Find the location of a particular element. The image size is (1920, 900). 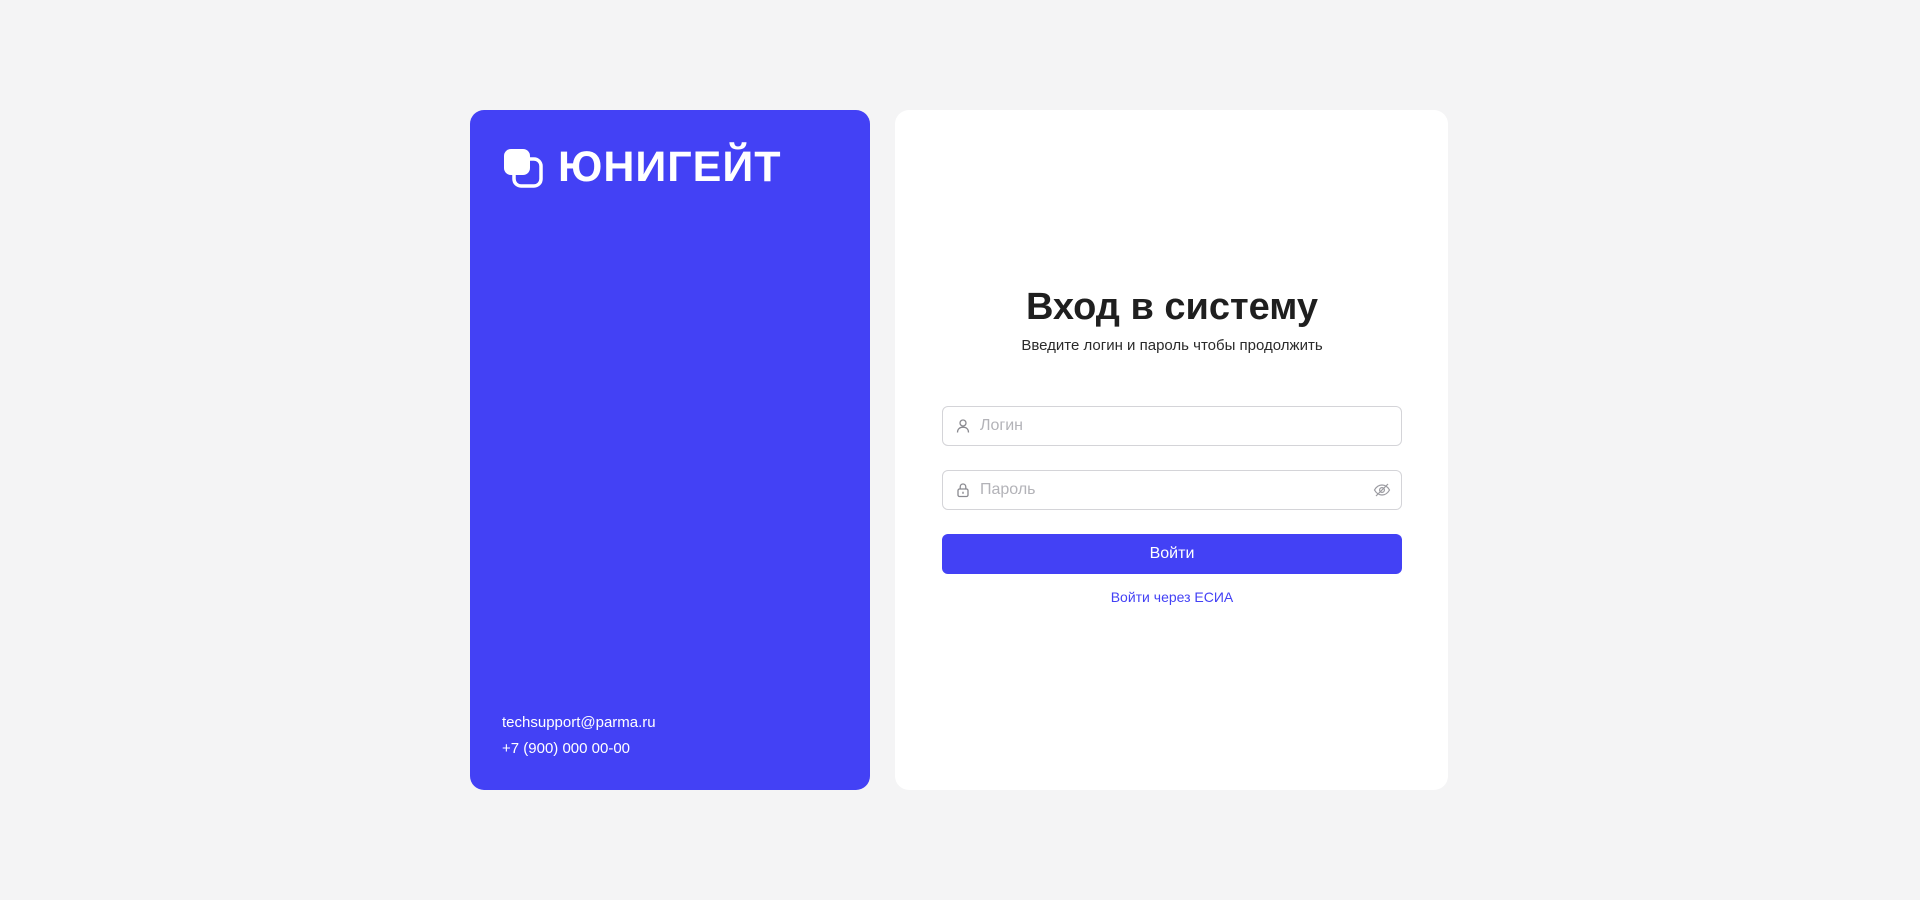

support-phone: +7 (900) 000 00-00 is located at coordinates (566, 748).